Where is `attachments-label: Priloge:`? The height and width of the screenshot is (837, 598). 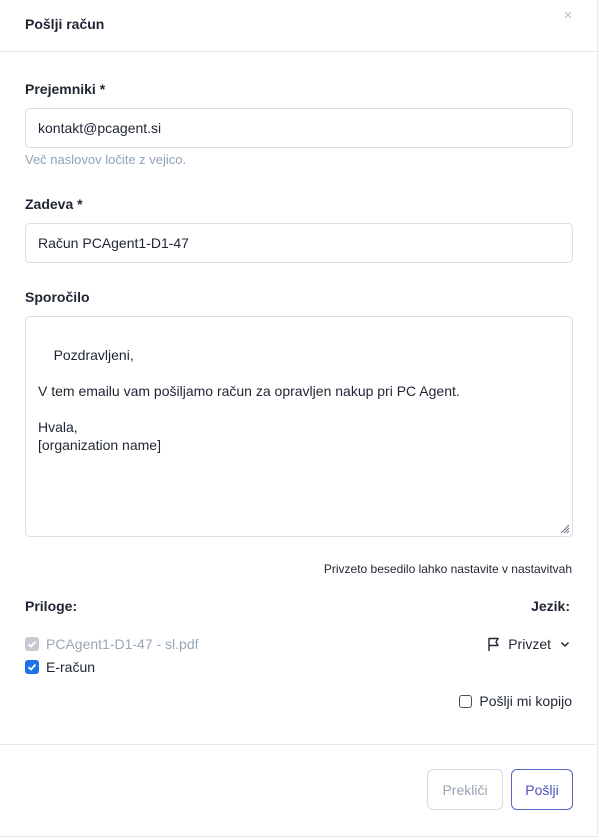
attachments-label: Priloge: is located at coordinates (51, 606).